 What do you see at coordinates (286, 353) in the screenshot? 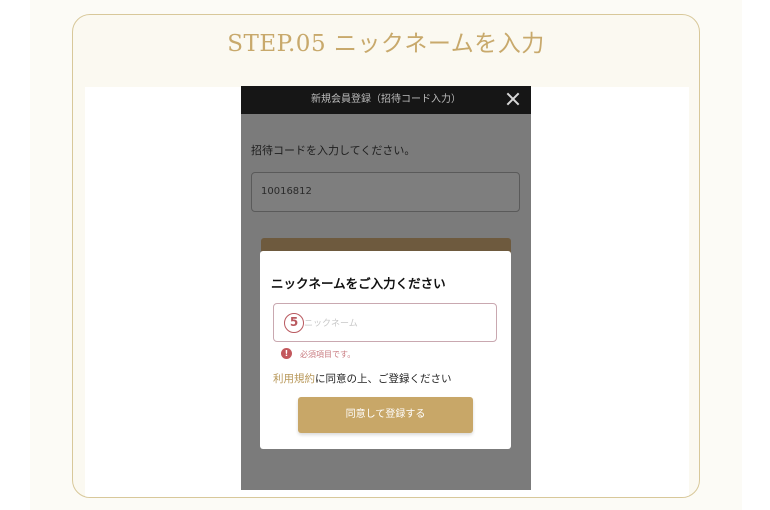
I see `error-icon: !` at bounding box center [286, 353].